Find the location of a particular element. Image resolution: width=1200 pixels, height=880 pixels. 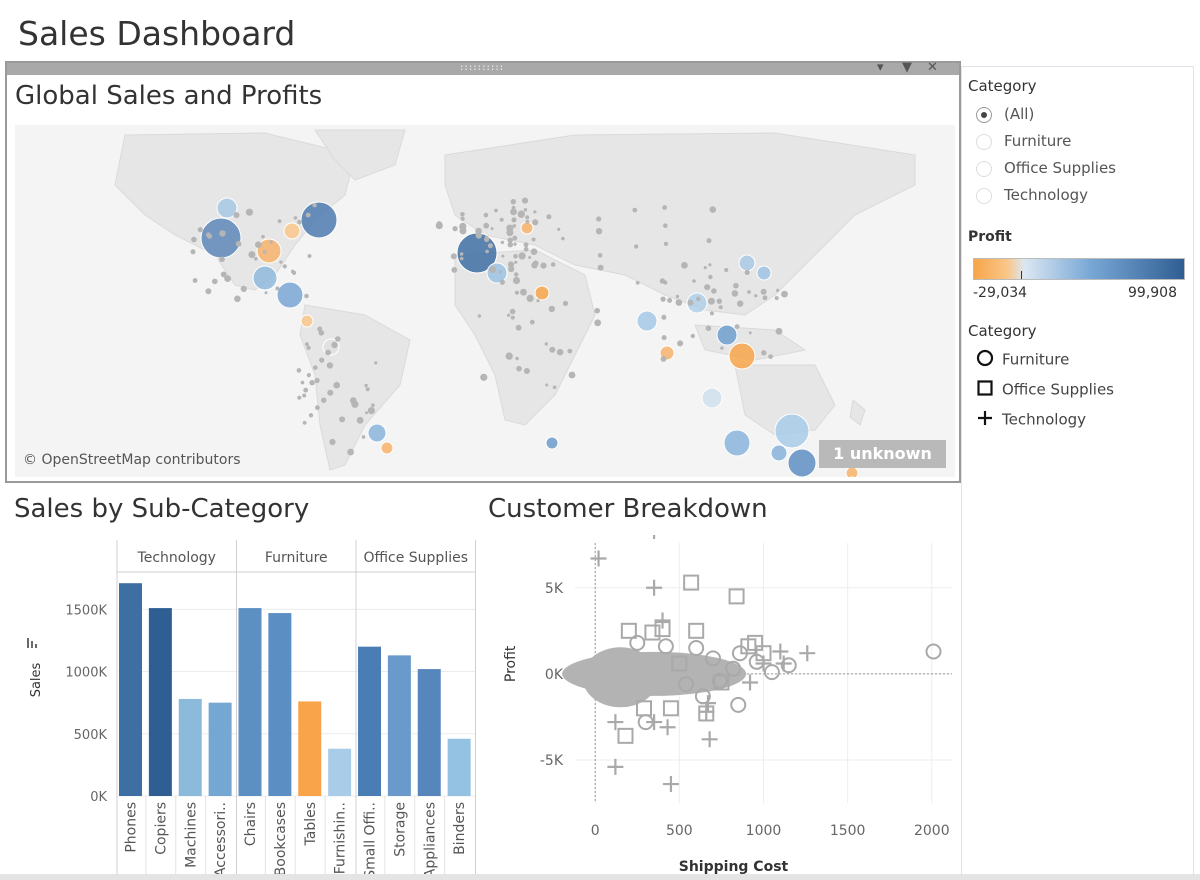

radio-selected-icon is located at coordinates (984, 114).